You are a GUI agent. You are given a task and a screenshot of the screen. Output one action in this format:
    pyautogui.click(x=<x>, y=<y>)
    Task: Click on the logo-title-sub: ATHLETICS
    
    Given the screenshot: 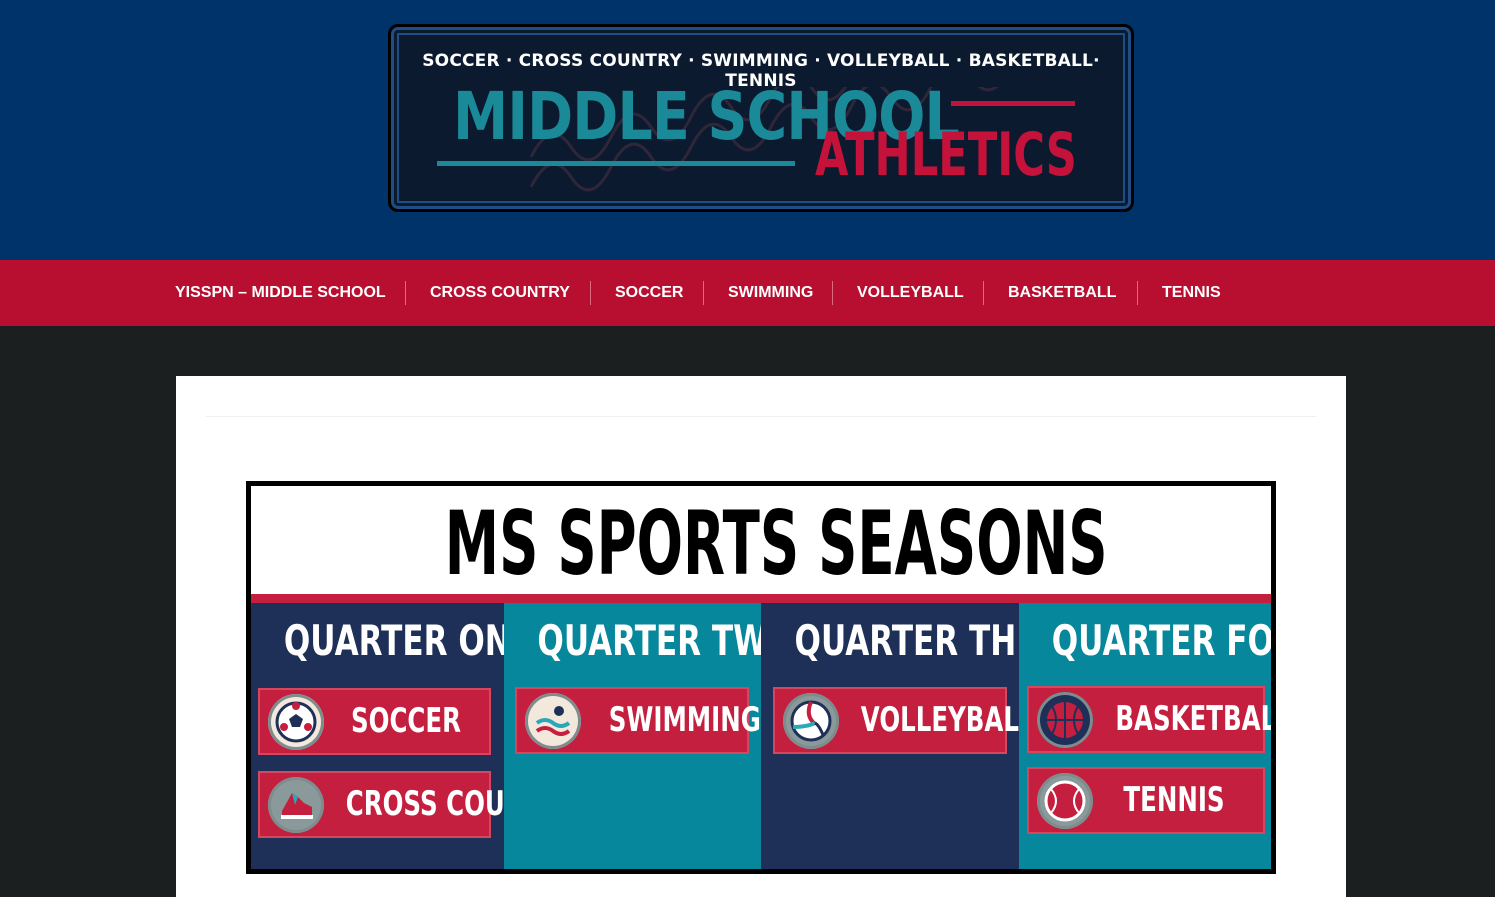 What is the action you would take?
    pyautogui.click(x=946, y=155)
    